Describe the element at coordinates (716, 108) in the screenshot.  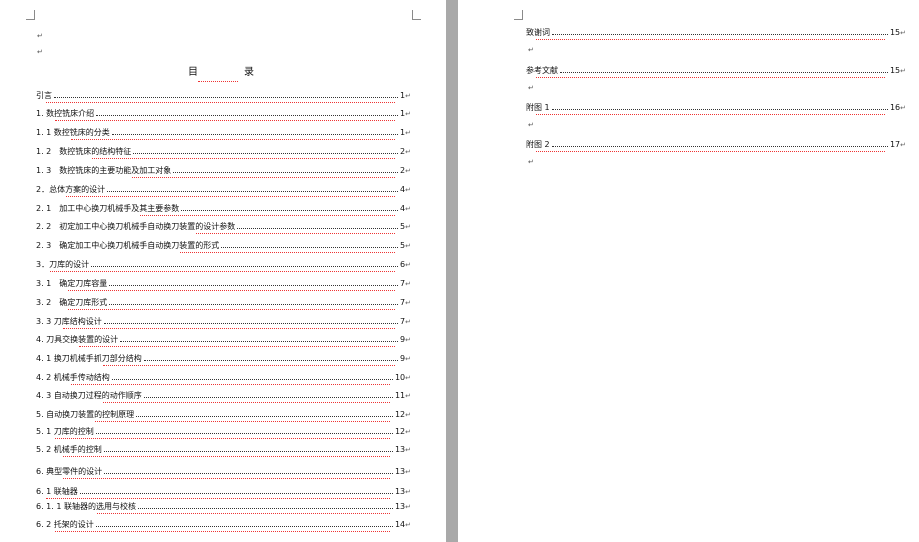
I see `toc-entry: 附图 1 16↵` at that location.